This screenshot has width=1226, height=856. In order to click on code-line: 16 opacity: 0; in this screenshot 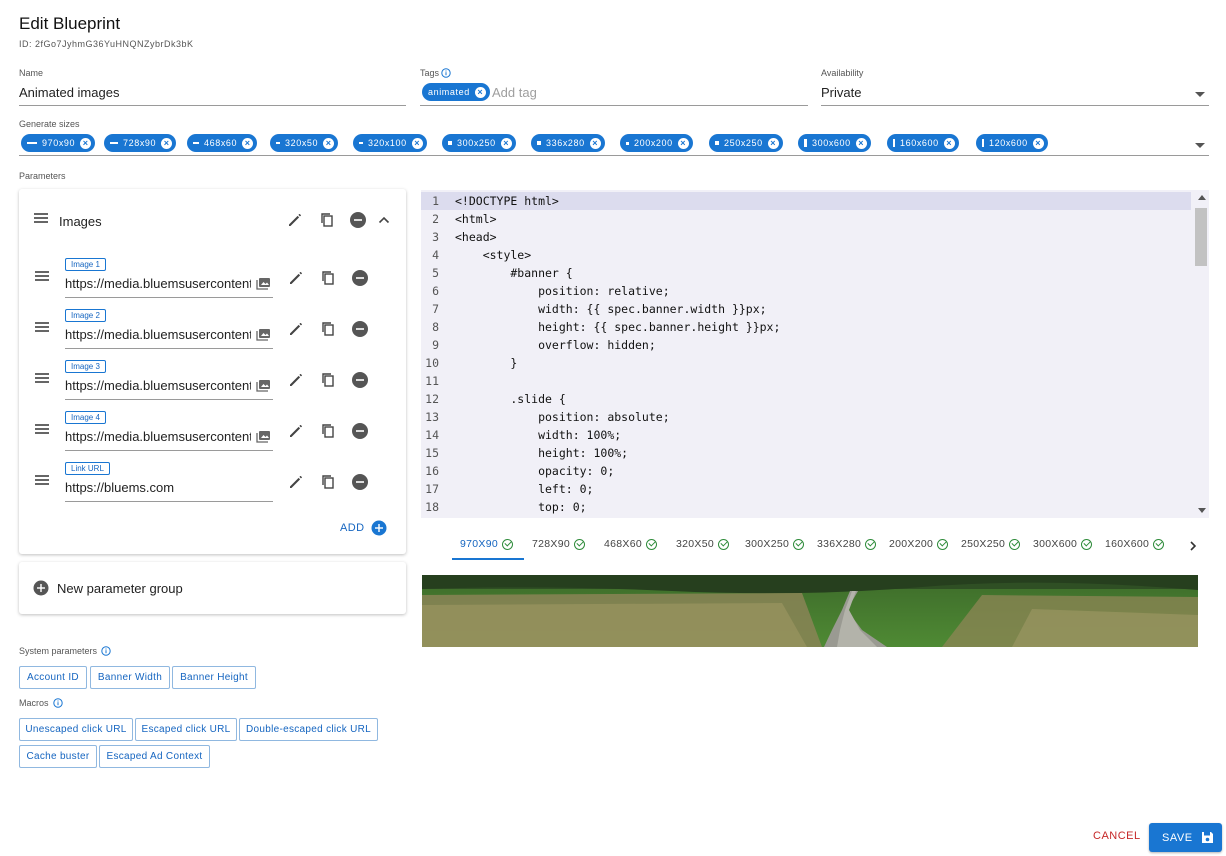, I will do `click(520, 471)`.